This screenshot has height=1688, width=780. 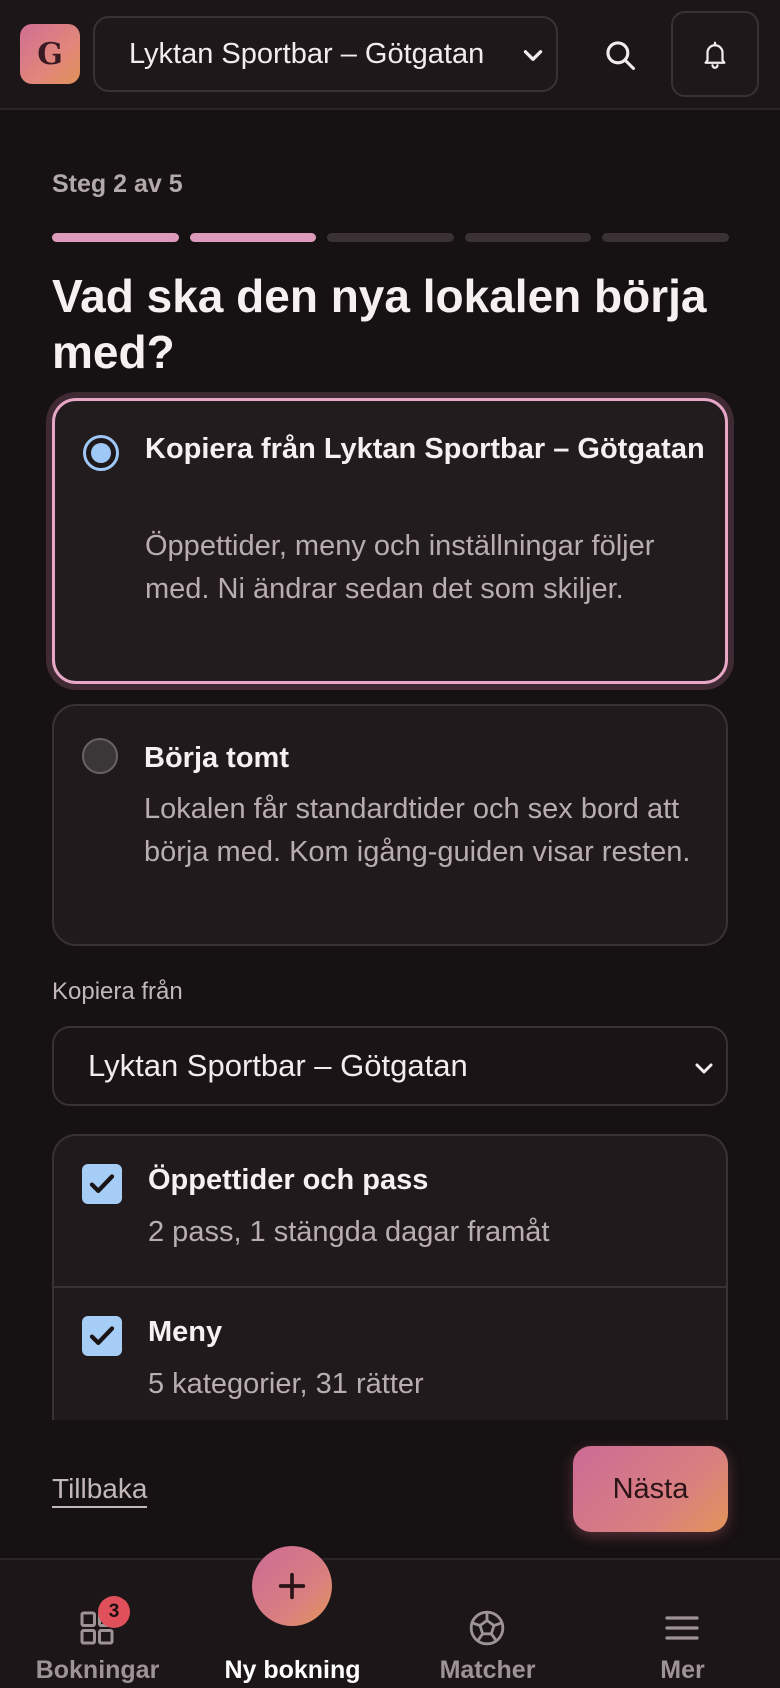 What do you see at coordinates (425, 449) in the screenshot?
I see `option-title: Kopiera från Lyktan Sportbar – Götgatan` at bounding box center [425, 449].